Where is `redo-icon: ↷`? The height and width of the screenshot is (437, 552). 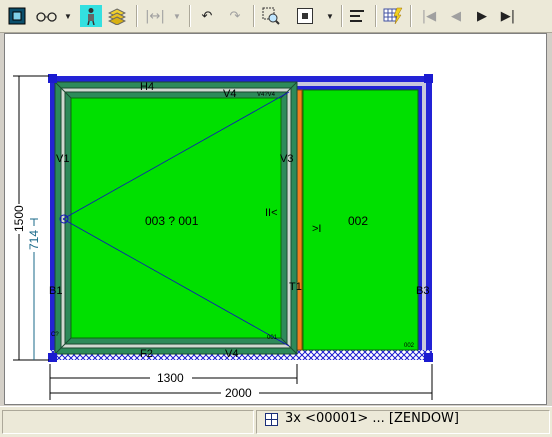 redo-icon: ↷ is located at coordinates (235, 16).